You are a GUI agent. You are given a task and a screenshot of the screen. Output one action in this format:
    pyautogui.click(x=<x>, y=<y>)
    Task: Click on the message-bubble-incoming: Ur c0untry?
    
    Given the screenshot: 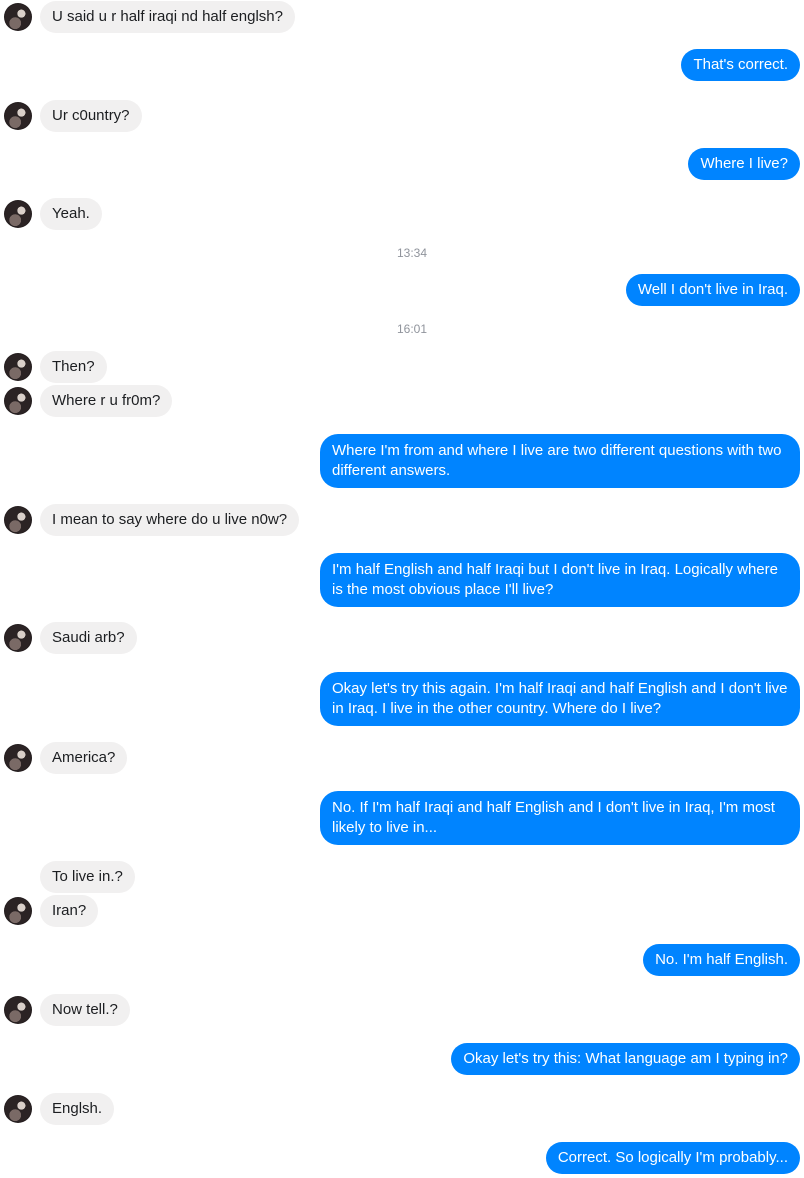 What is the action you would take?
    pyautogui.click(x=91, y=116)
    